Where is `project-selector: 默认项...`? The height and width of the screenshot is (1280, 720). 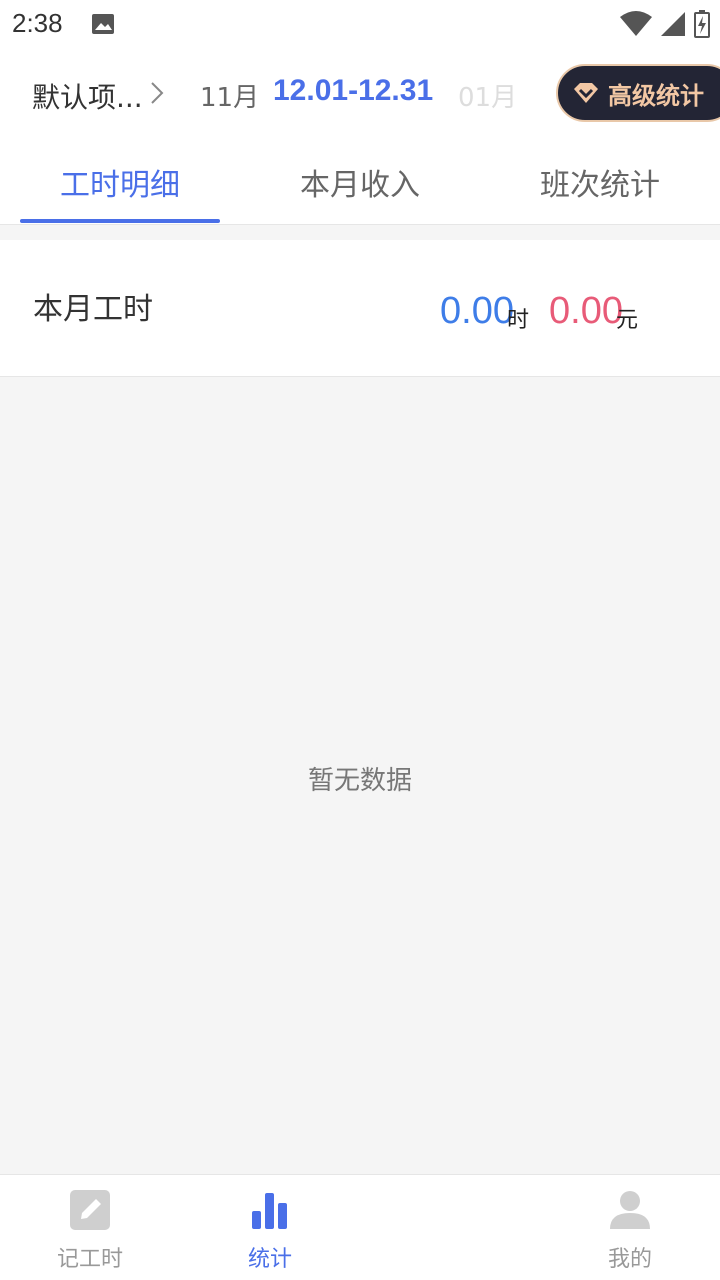 project-selector: 默认项... is located at coordinates (87, 96).